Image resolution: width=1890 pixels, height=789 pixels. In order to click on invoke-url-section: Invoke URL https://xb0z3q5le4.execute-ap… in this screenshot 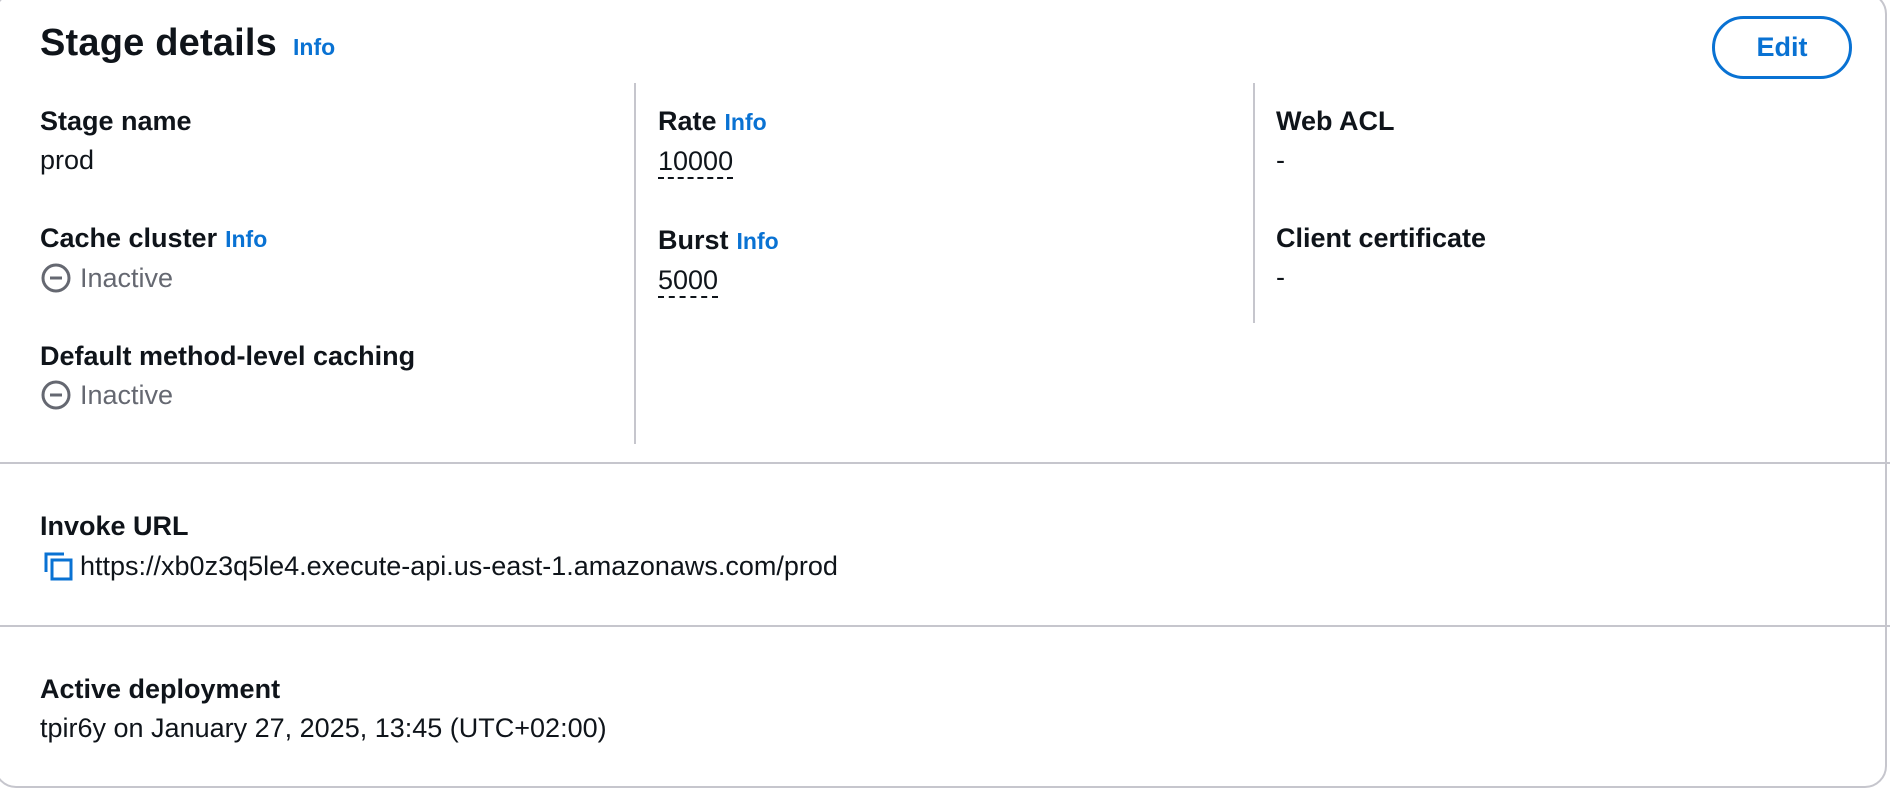, I will do `click(439, 546)`.